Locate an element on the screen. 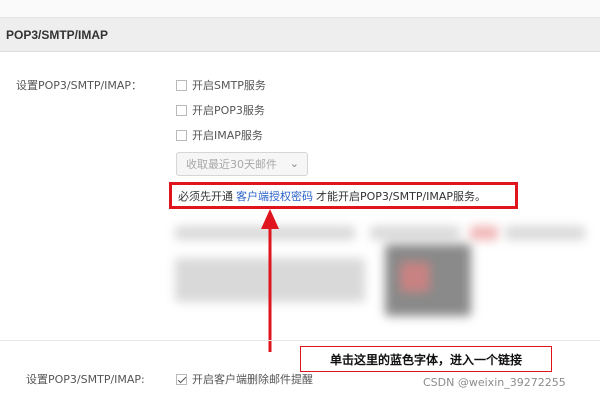 The image size is (600, 400). bottom-divider is located at coordinates (300, 340).